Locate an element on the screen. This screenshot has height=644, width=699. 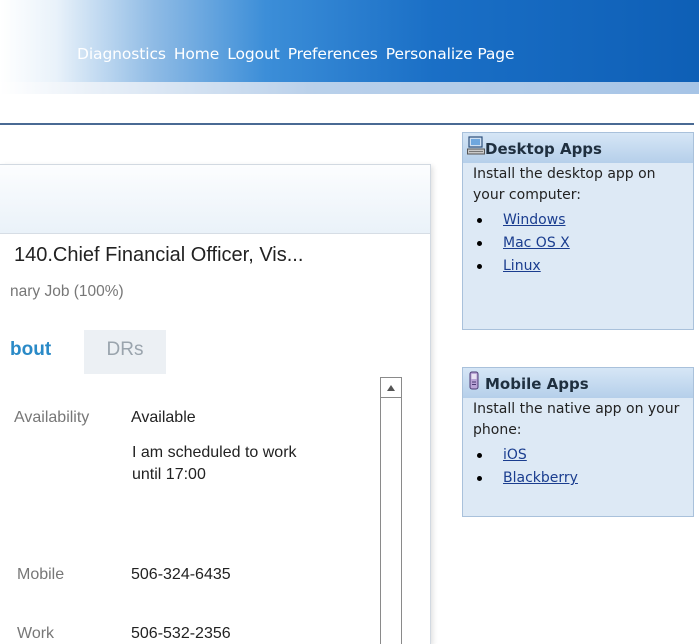
desktop-apps-header: Desktop Apps is located at coordinates (578, 148).